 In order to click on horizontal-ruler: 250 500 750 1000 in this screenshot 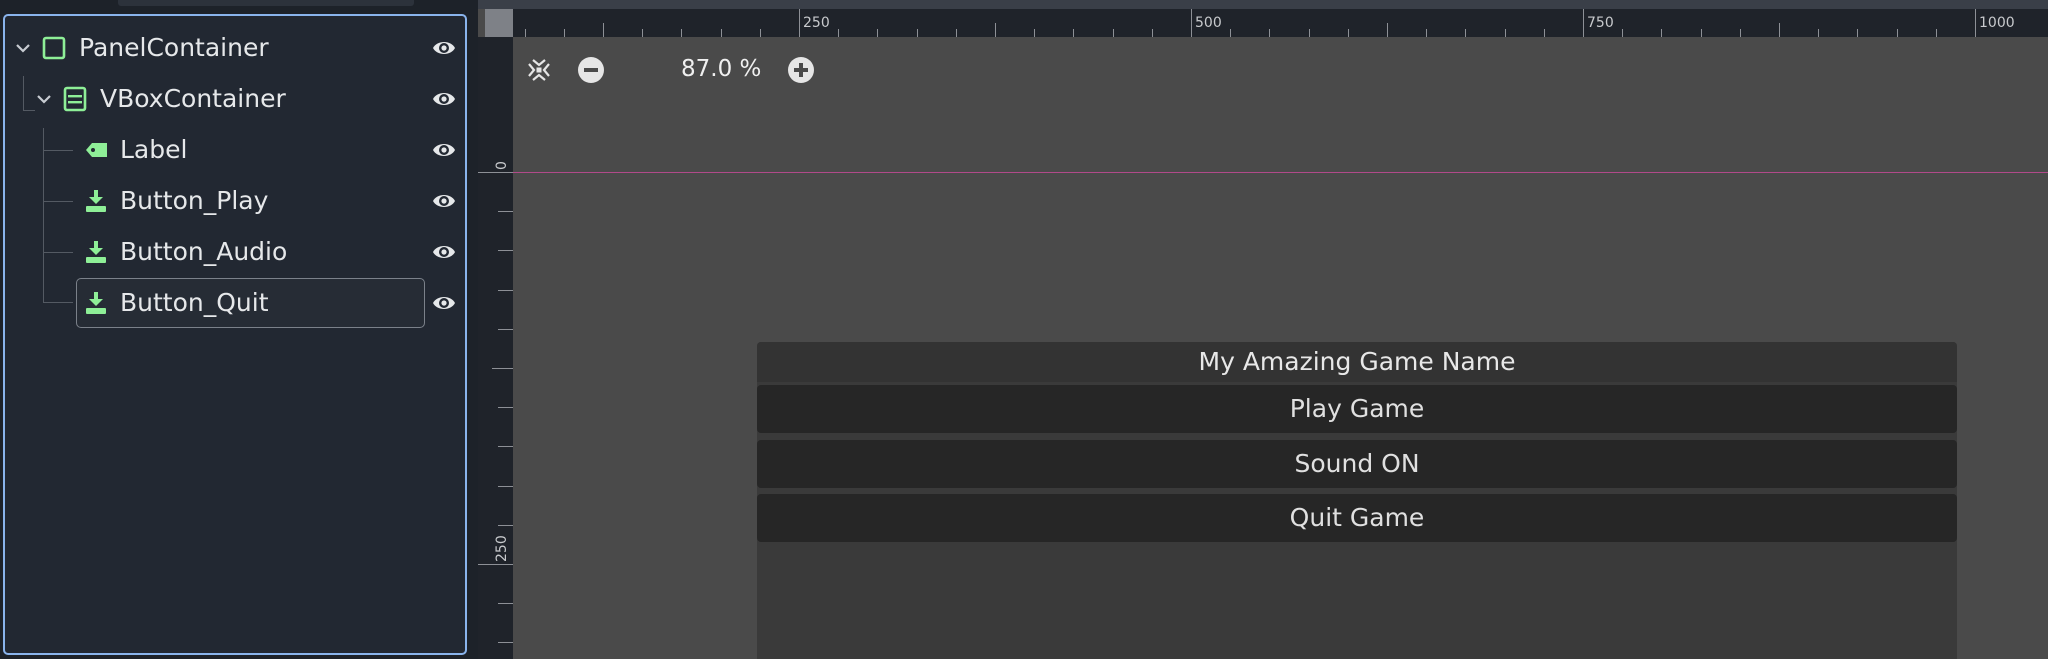, I will do `click(1280, 23)`.